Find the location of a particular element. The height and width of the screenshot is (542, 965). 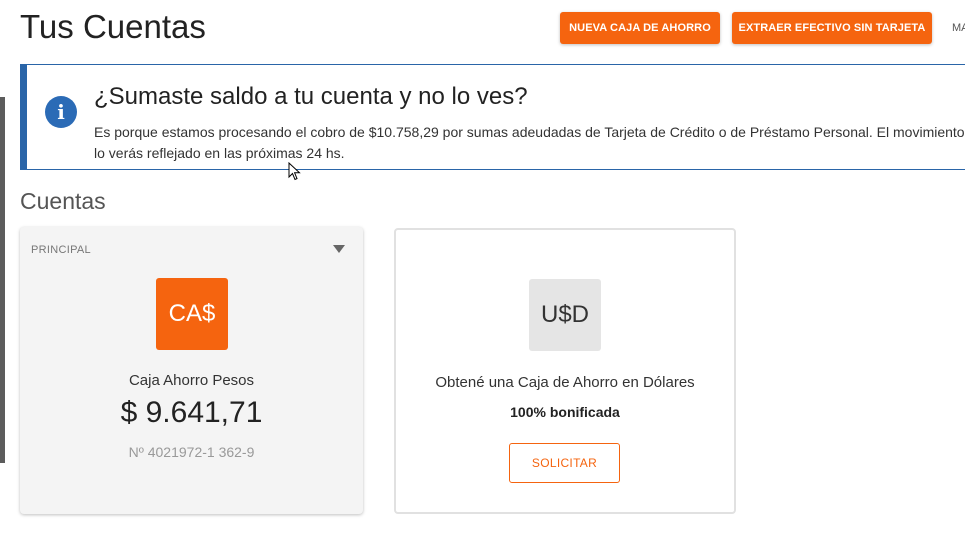

left-scroll-strip is located at coordinates (2, 280).